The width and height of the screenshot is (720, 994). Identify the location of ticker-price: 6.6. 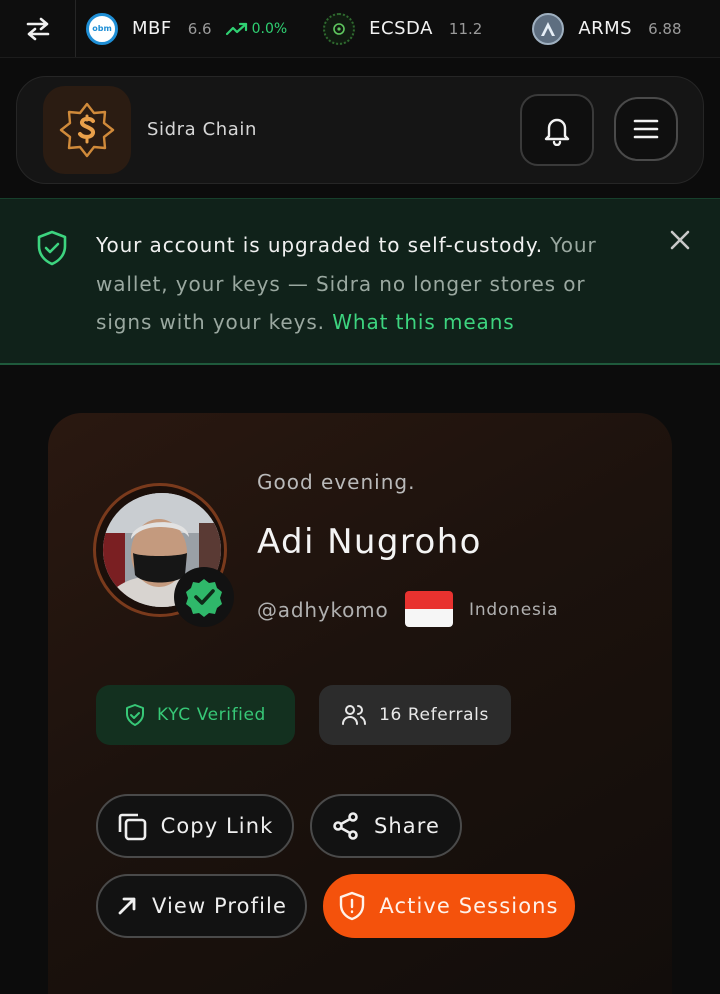
(199, 28).